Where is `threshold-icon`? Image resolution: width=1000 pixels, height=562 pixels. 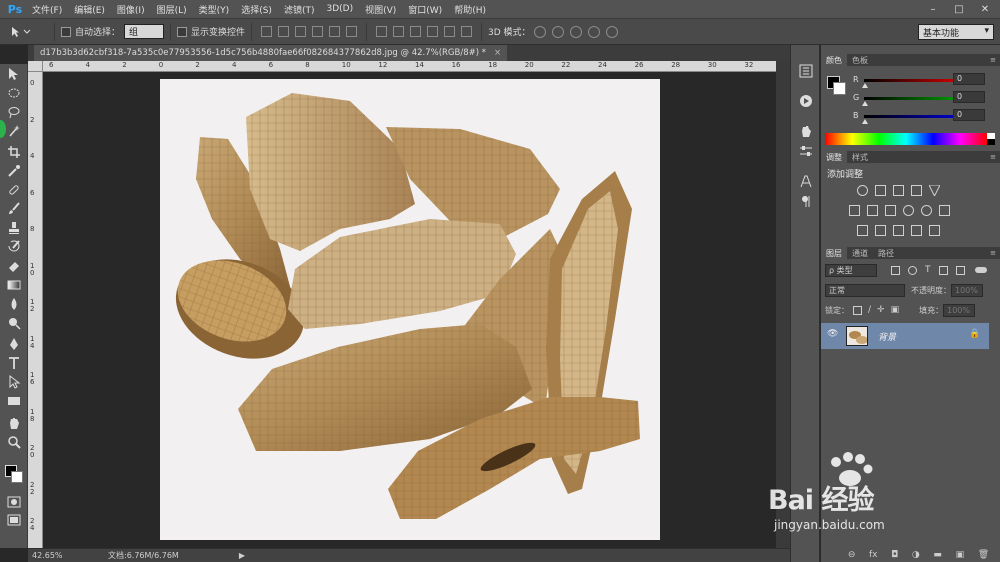
threshold-icon is located at coordinates (898, 230).